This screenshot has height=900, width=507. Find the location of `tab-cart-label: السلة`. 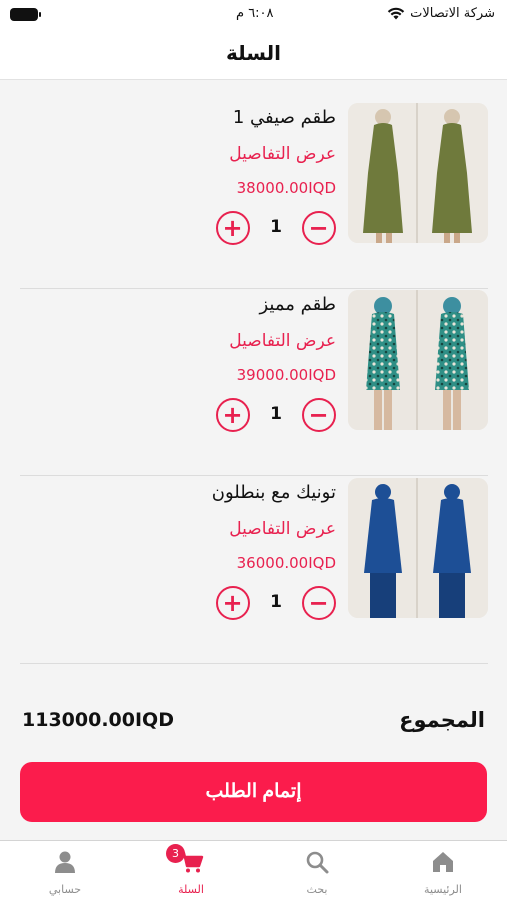

tab-cart-label: السلة is located at coordinates (191, 889).